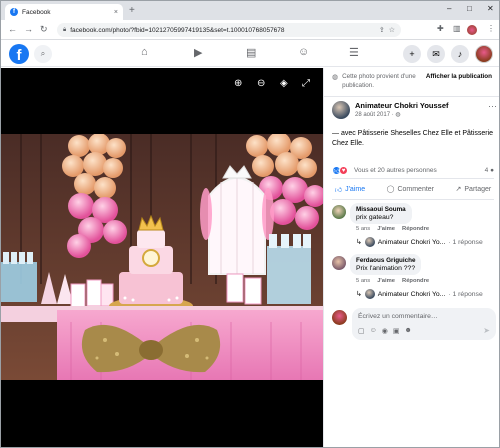 This screenshot has height=448, width=500. I want to click on menu-kebab-icon: ⋮, so click(491, 28).